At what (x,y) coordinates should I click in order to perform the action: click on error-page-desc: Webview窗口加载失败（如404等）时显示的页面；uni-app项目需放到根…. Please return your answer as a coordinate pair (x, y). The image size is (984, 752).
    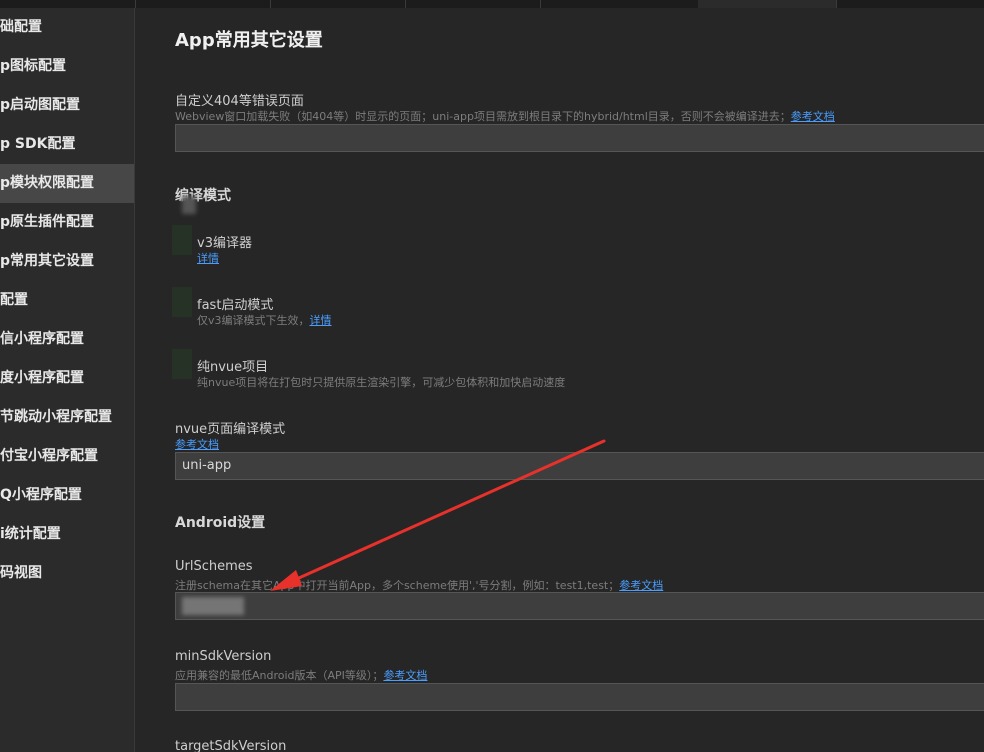
    Looking at the image, I should click on (505, 116).